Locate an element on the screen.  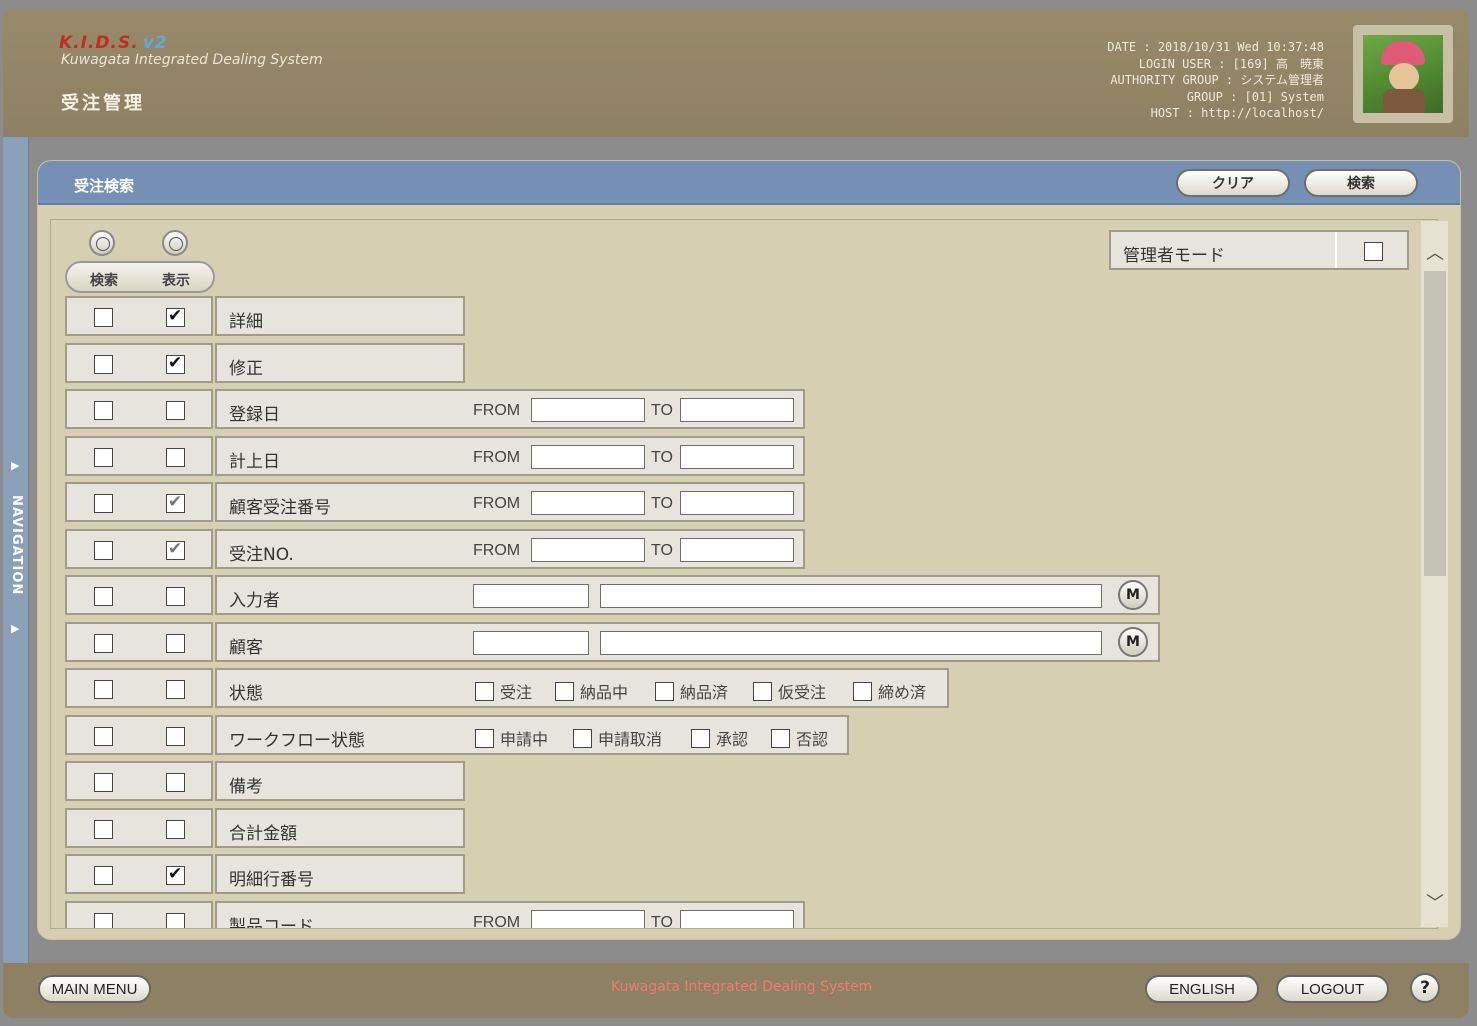
footer-system-name: Kuwagata Integrated Dealing System is located at coordinates (742, 987).